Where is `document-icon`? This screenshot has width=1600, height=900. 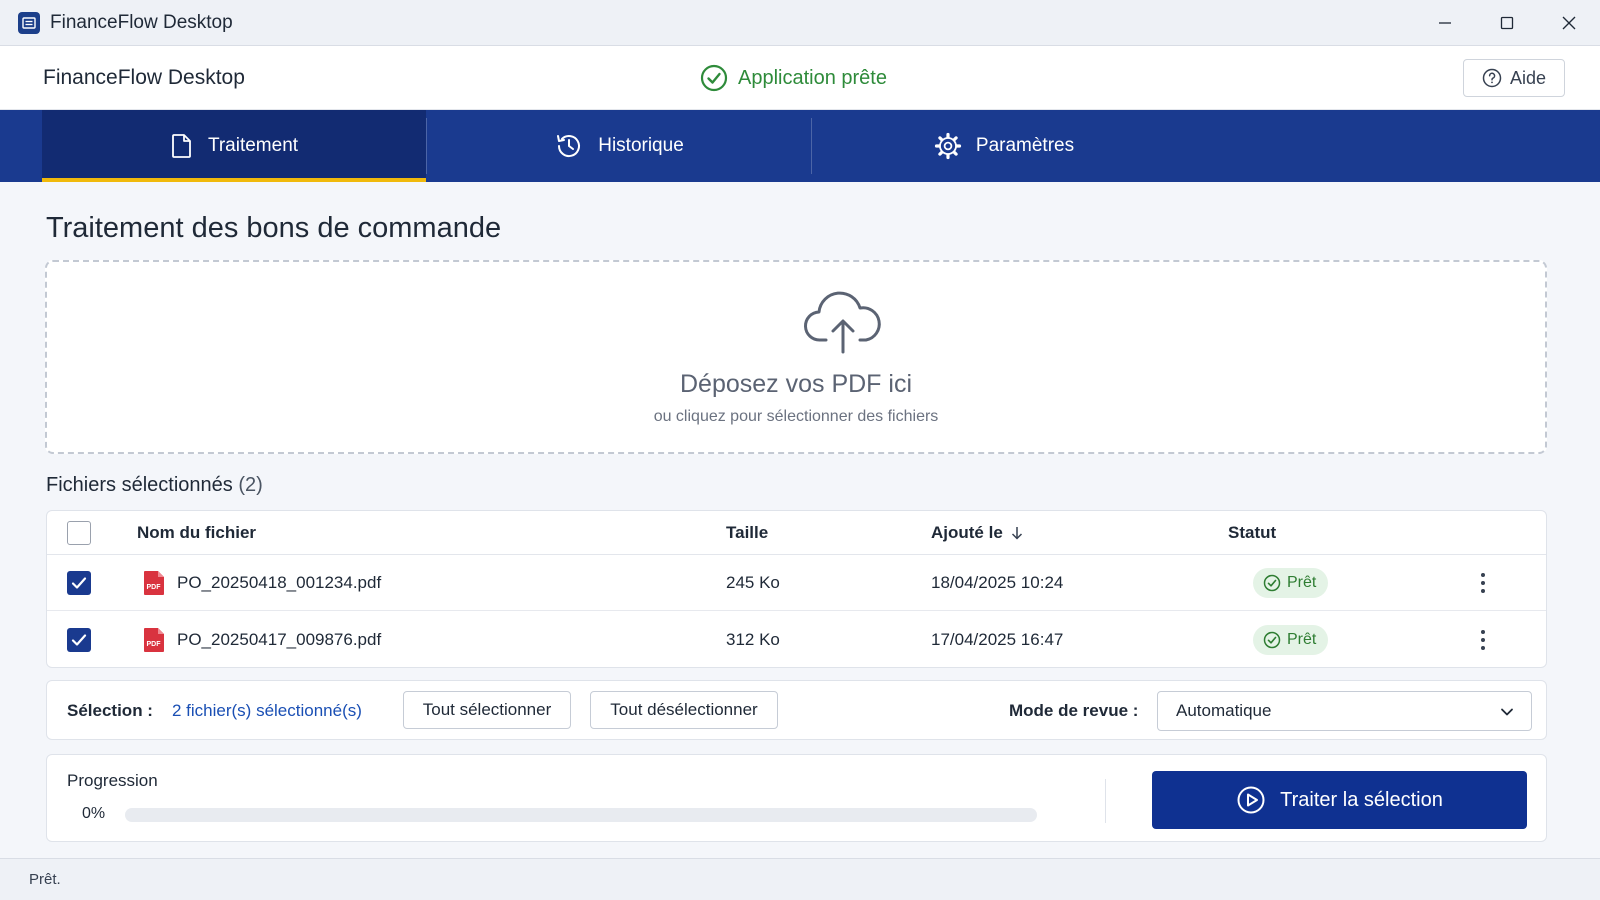
document-icon is located at coordinates (181, 146).